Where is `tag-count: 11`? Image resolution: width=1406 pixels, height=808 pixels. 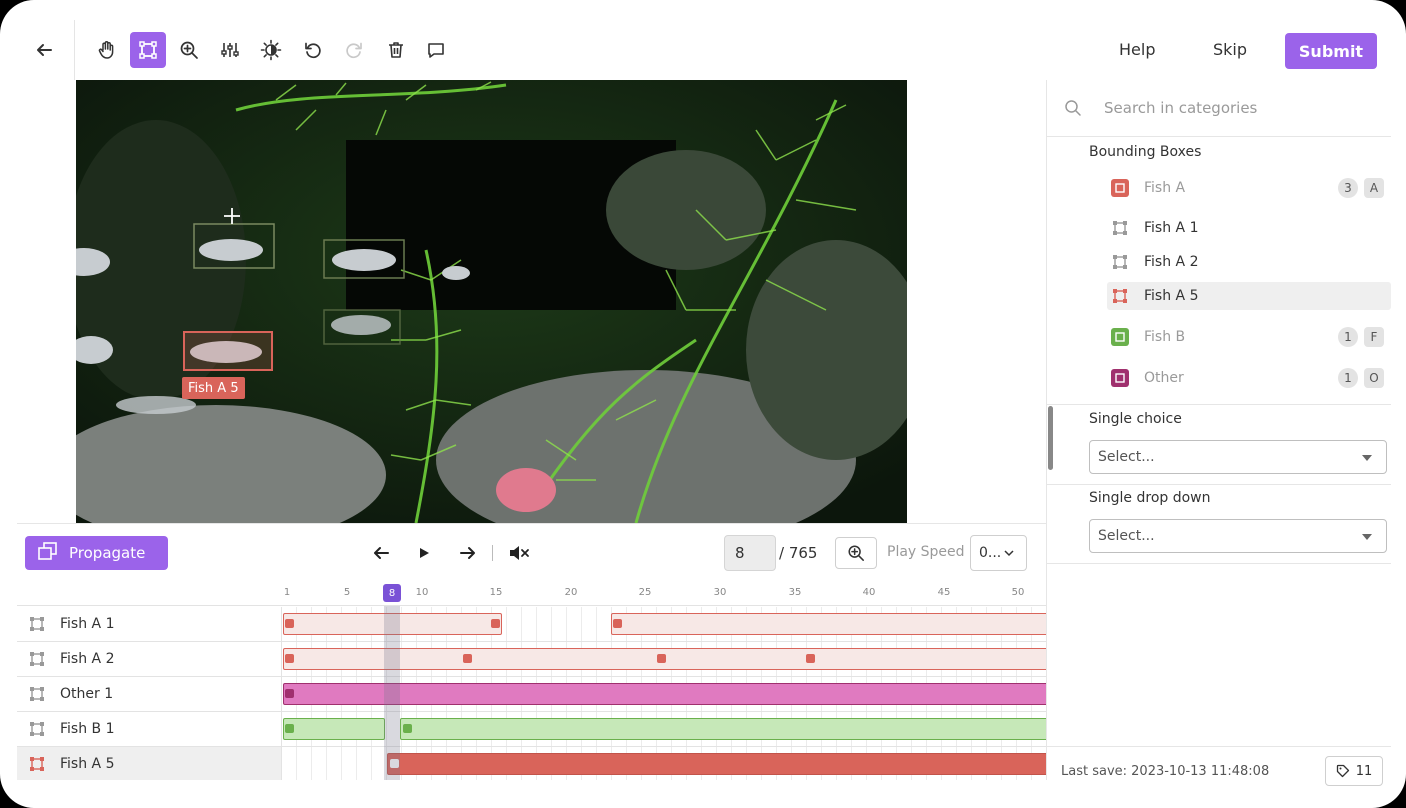 tag-count: 11 is located at coordinates (1364, 771).